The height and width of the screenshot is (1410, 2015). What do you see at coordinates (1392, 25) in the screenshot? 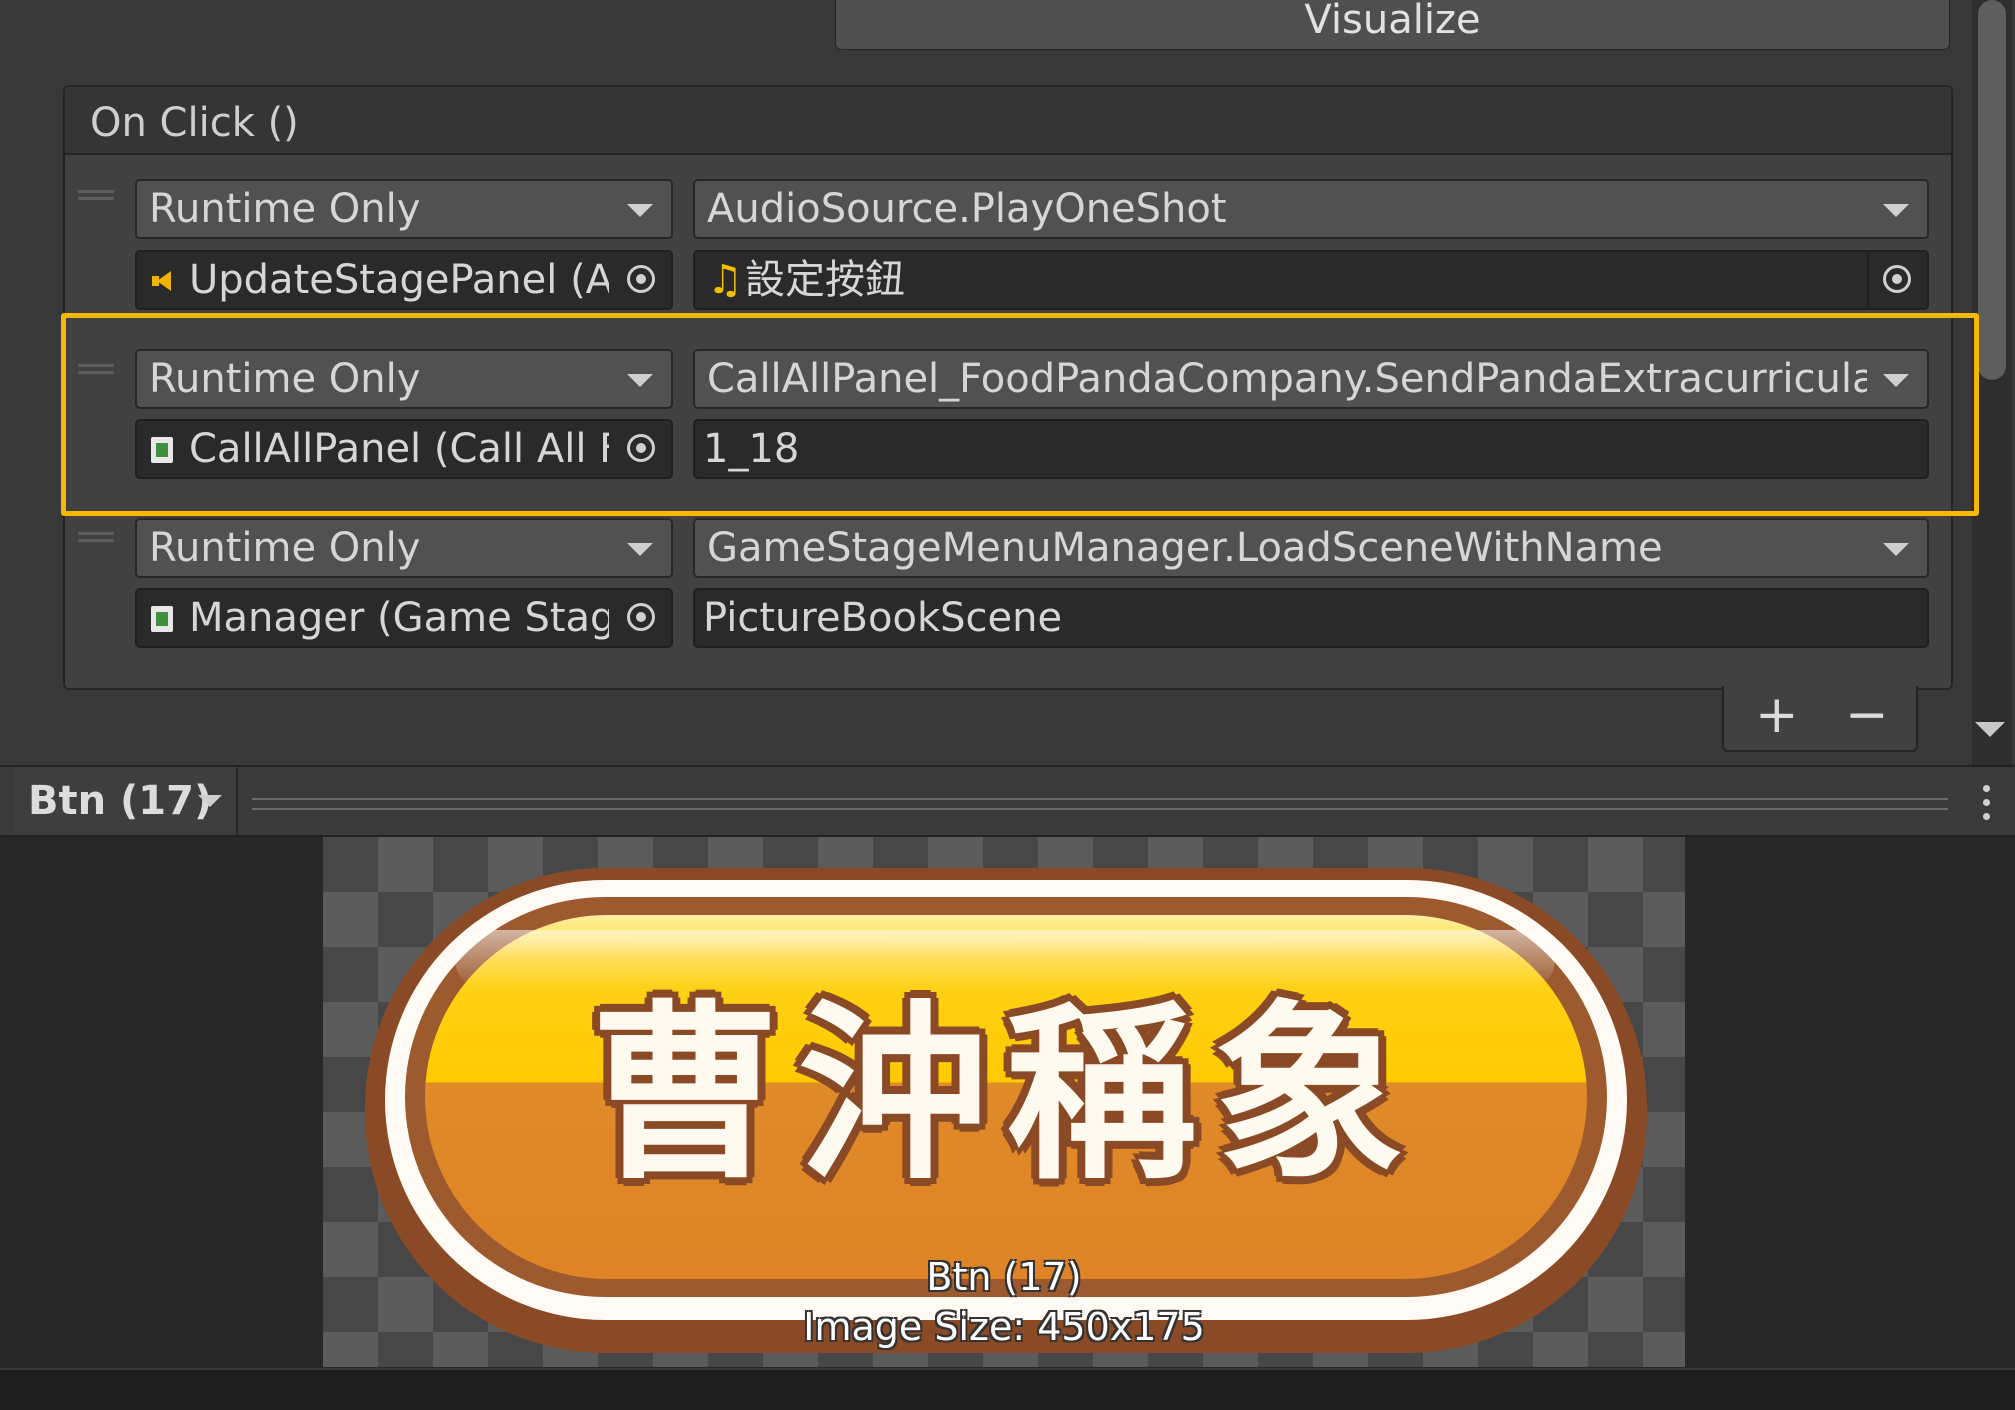
I see `visualize-button: Visualize` at bounding box center [1392, 25].